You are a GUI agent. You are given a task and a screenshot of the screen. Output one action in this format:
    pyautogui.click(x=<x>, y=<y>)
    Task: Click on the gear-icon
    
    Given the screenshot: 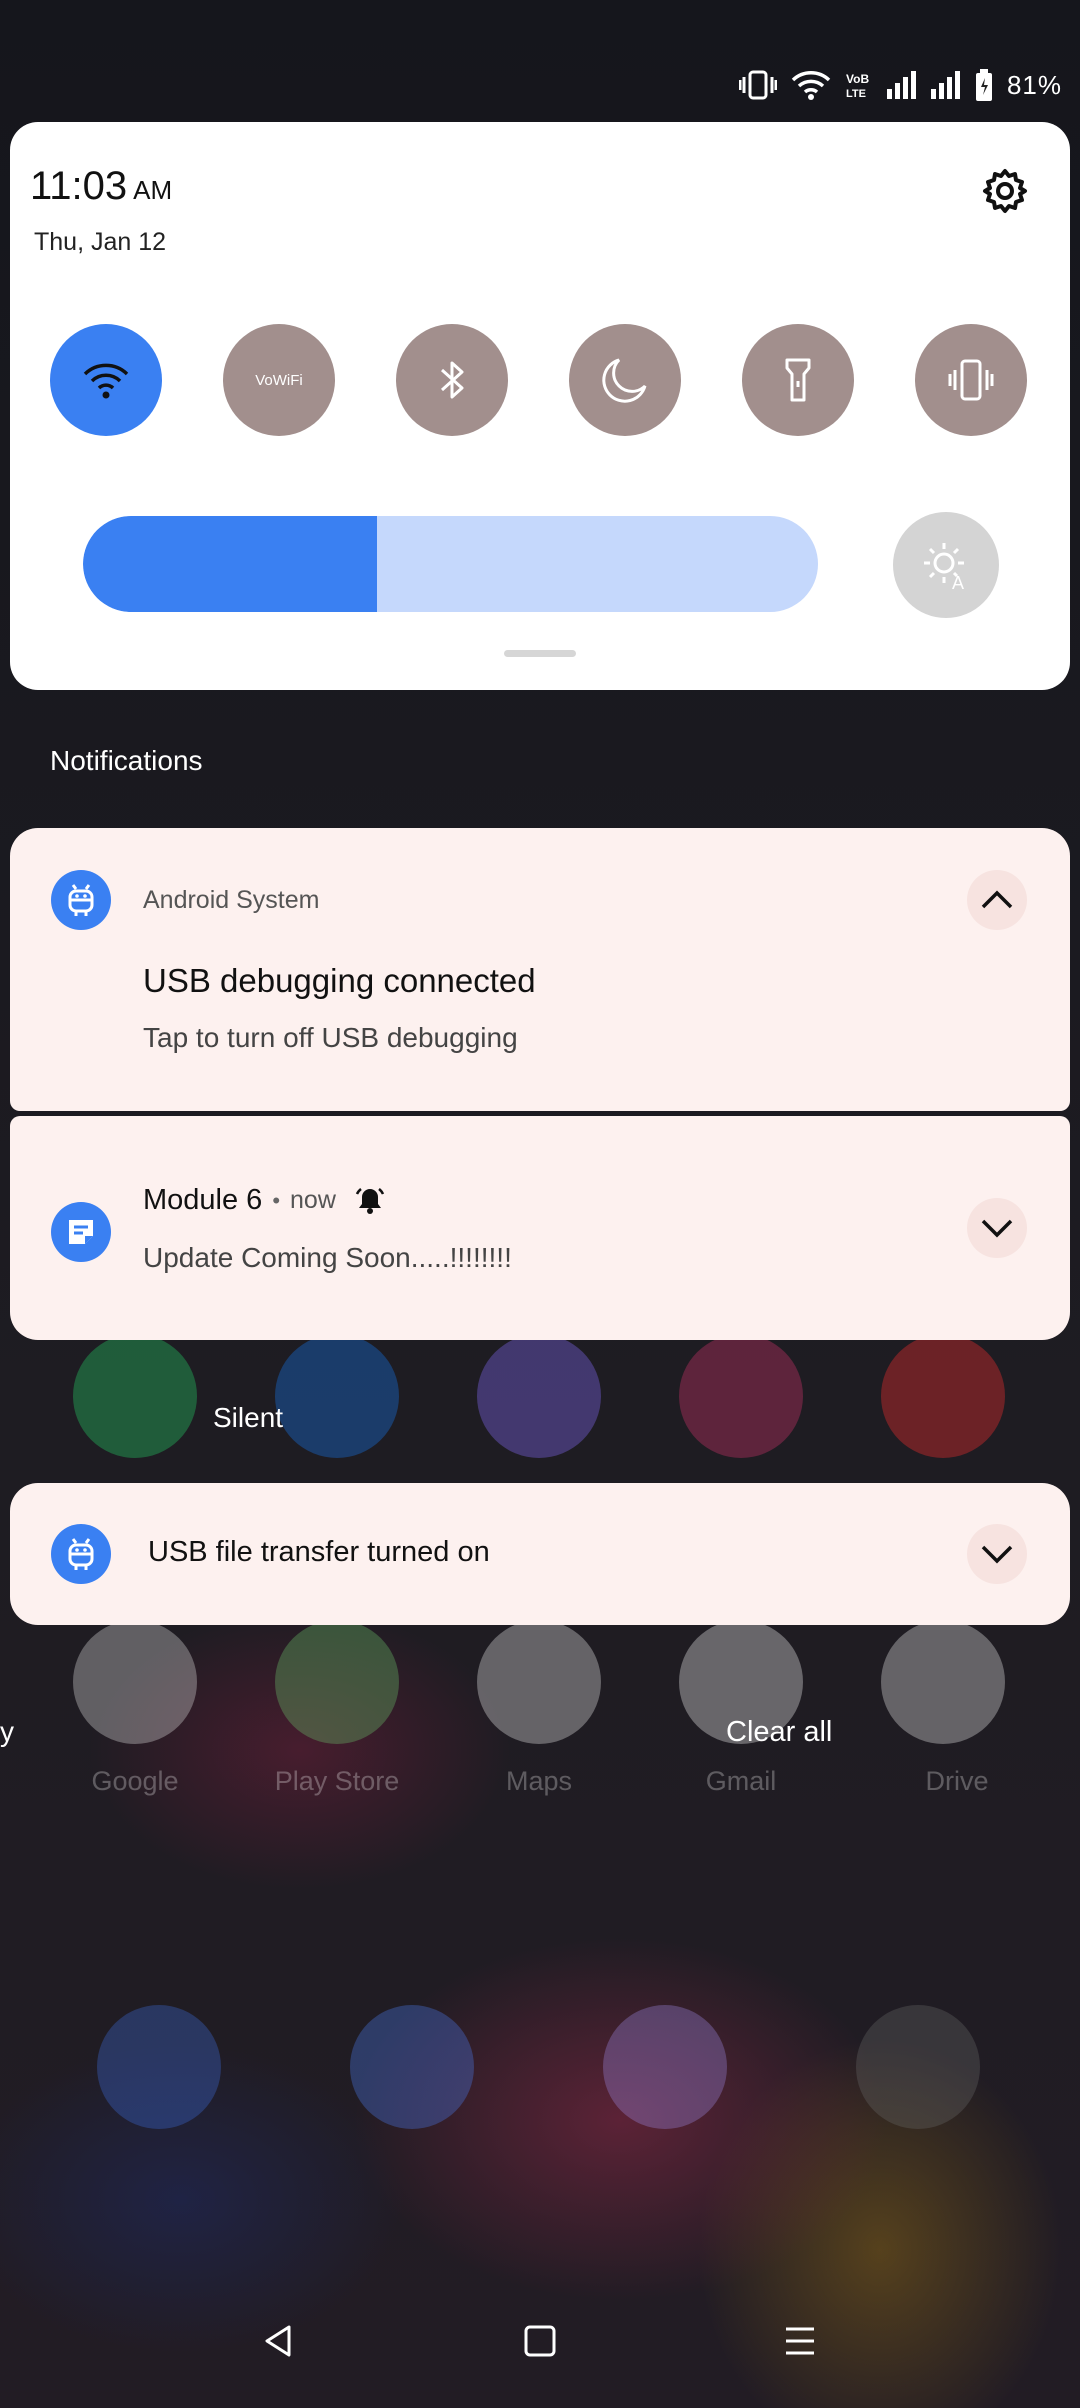 What is the action you would take?
    pyautogui.click(x=1005, y=191)
    